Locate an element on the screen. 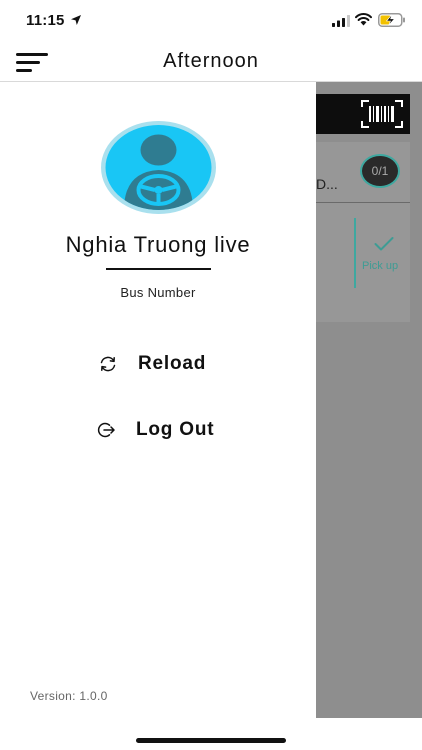 The width and height of the screenshot is (422, 750). location-arrow-icon is located at coordinates (76, 20).